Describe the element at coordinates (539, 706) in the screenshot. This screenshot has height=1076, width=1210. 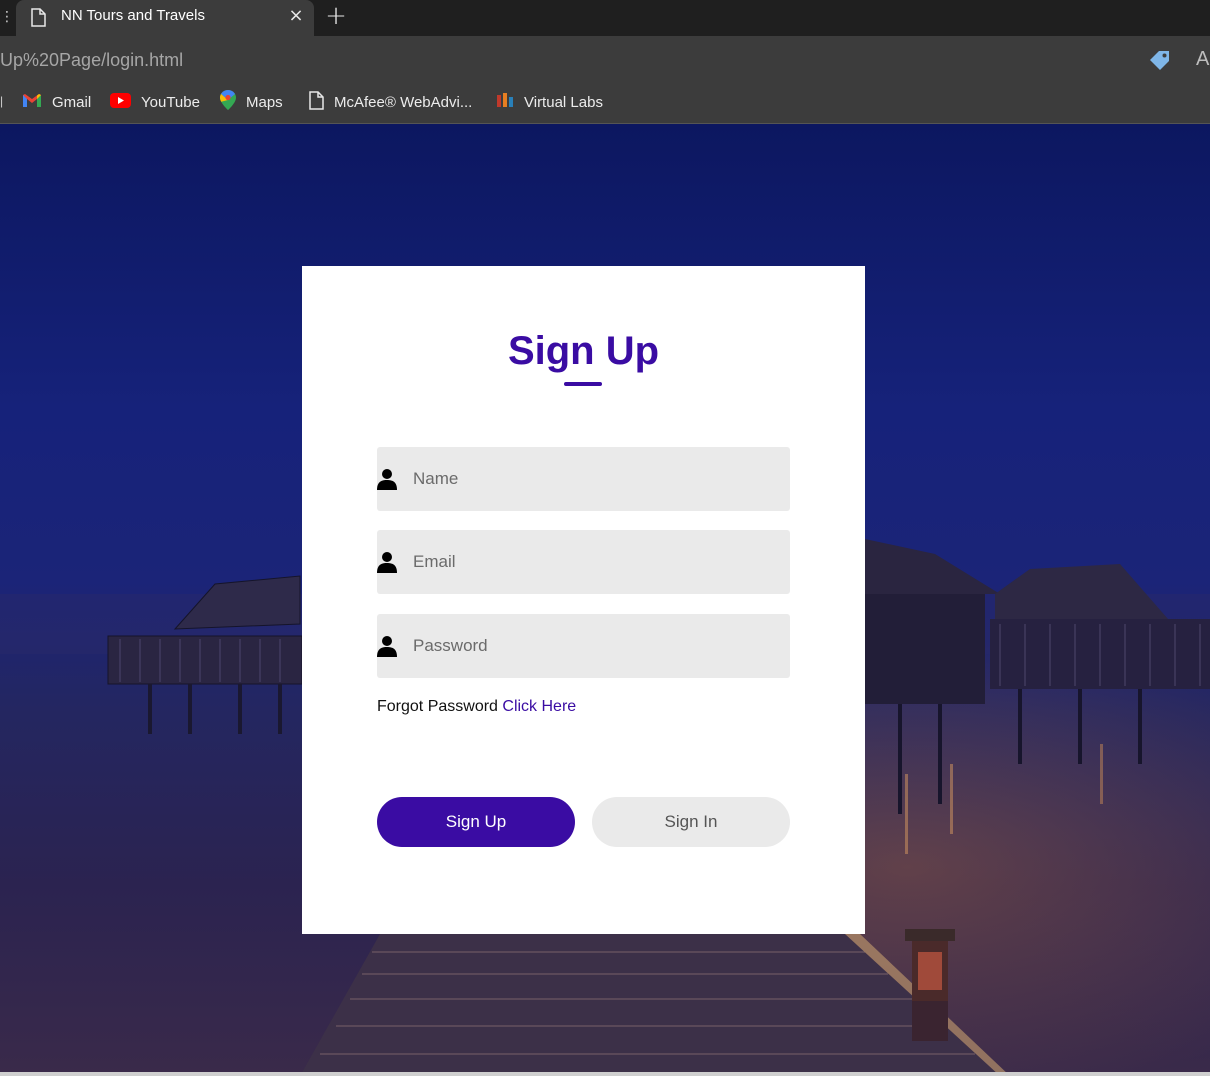
I see `forgot-password-link: Click Here` at that location.